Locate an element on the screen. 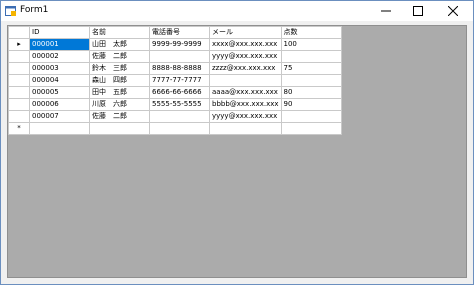 This screenshot has height=285, width=474. cell-name: 田中 五郎 is located at coordinates (119, 92).